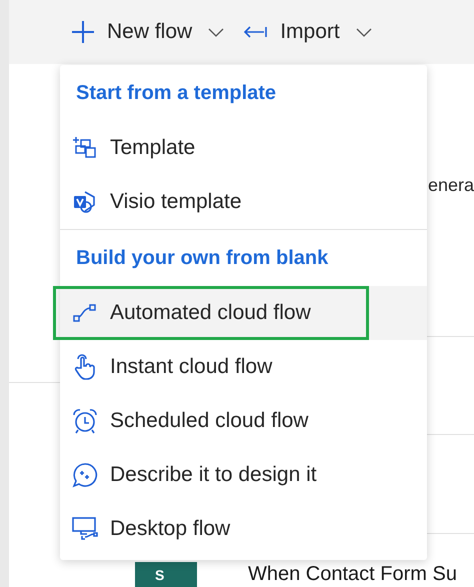  What do you see at coordinates (243, 475) in the screenshot?
I see `menu-item: Describe it to design it` at bounding box center [243, 475].